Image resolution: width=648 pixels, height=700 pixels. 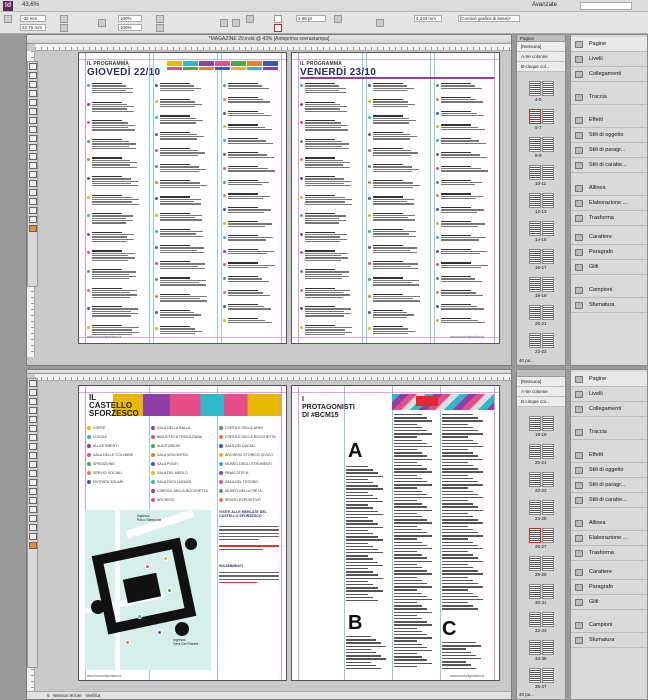 What do you see at coordinates (32, 401) in the screenshot?
I see `page-tool-icon` at bounding box center [32, 401].